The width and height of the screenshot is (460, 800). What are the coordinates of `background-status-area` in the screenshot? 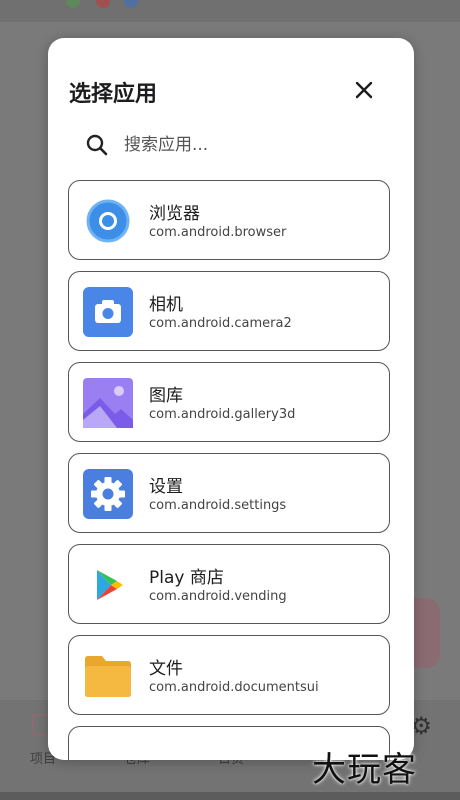 It's located at (230, 11).